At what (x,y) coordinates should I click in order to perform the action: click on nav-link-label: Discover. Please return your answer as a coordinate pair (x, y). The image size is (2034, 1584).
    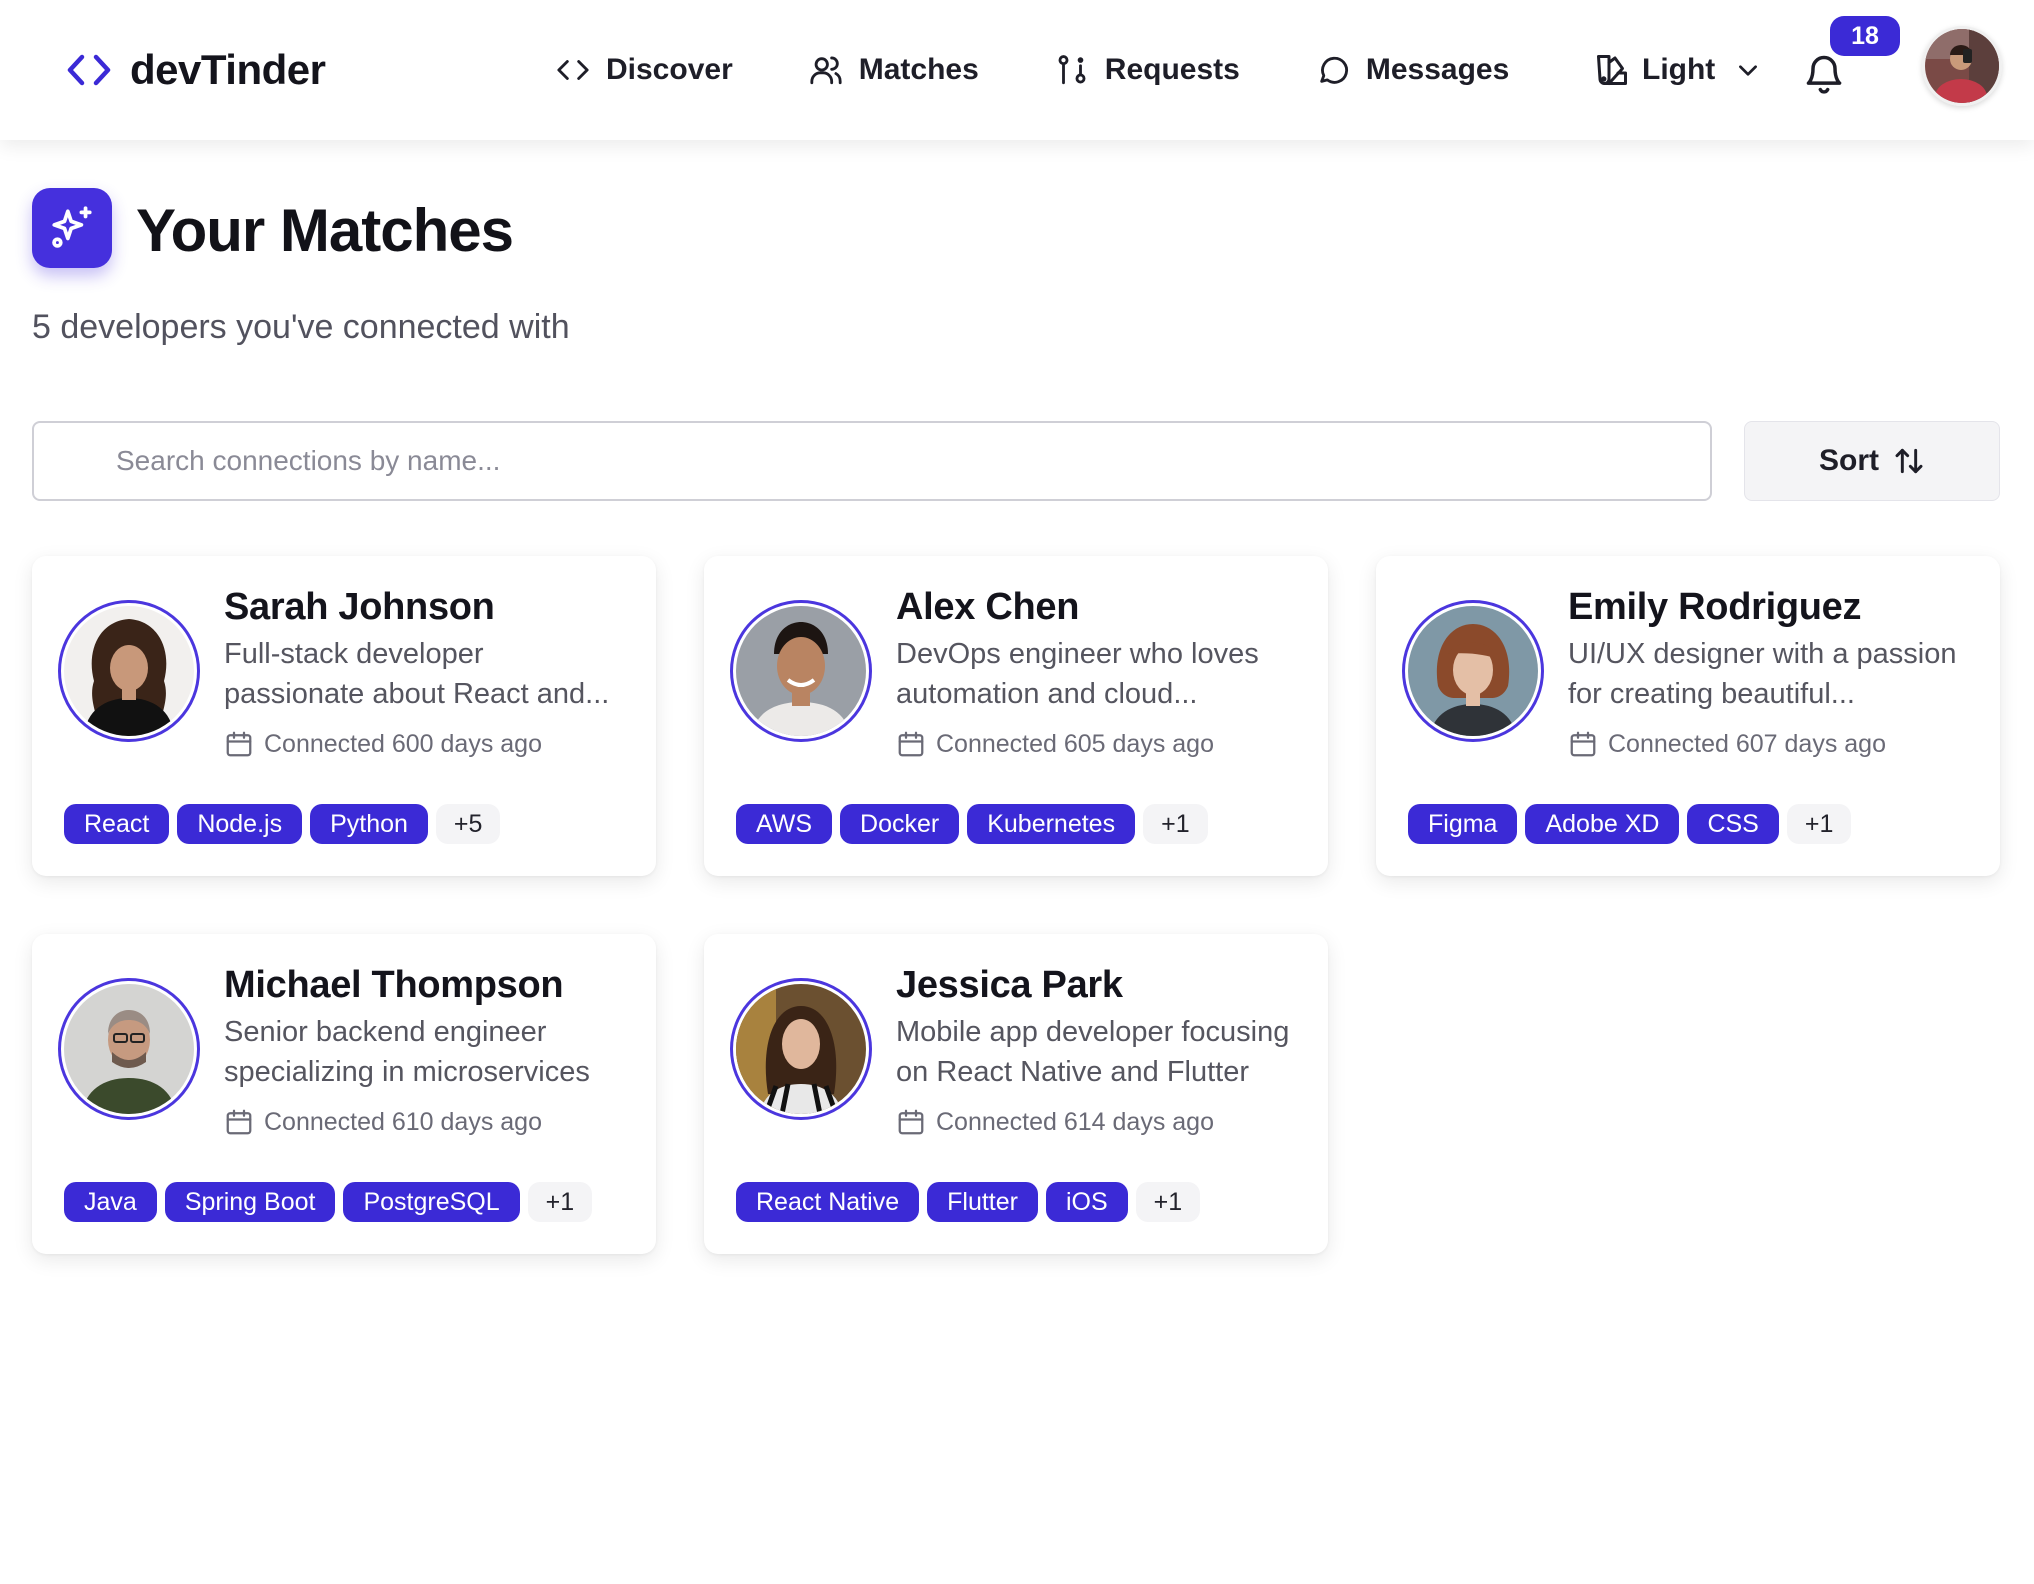
    Looking at the image, I should click on (669, 69).